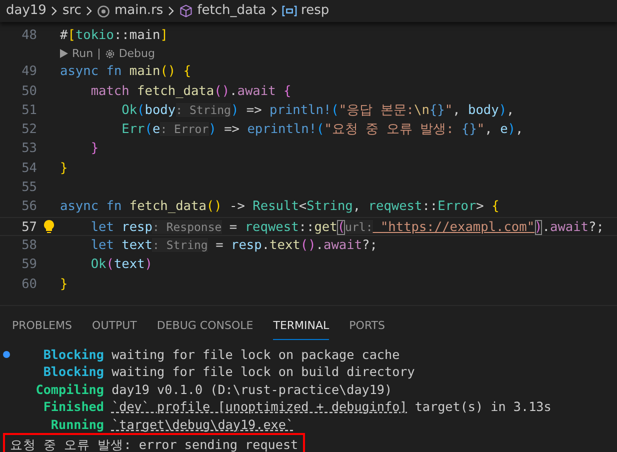 The width and height of the screenshot is (617, 452). What do you see at coordinates (28, 265) in the screenshot?
I see `line-number: 59` at bounding box center [28, 265].